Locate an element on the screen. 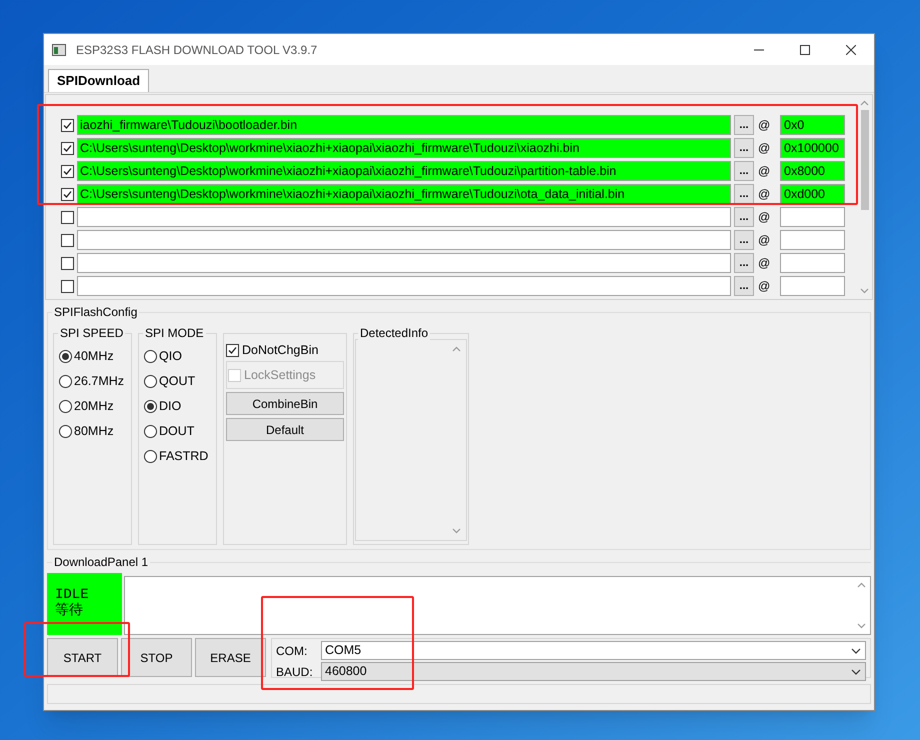 The image size is (920, 740). push-button: Default is located at coordinates (285, 429).